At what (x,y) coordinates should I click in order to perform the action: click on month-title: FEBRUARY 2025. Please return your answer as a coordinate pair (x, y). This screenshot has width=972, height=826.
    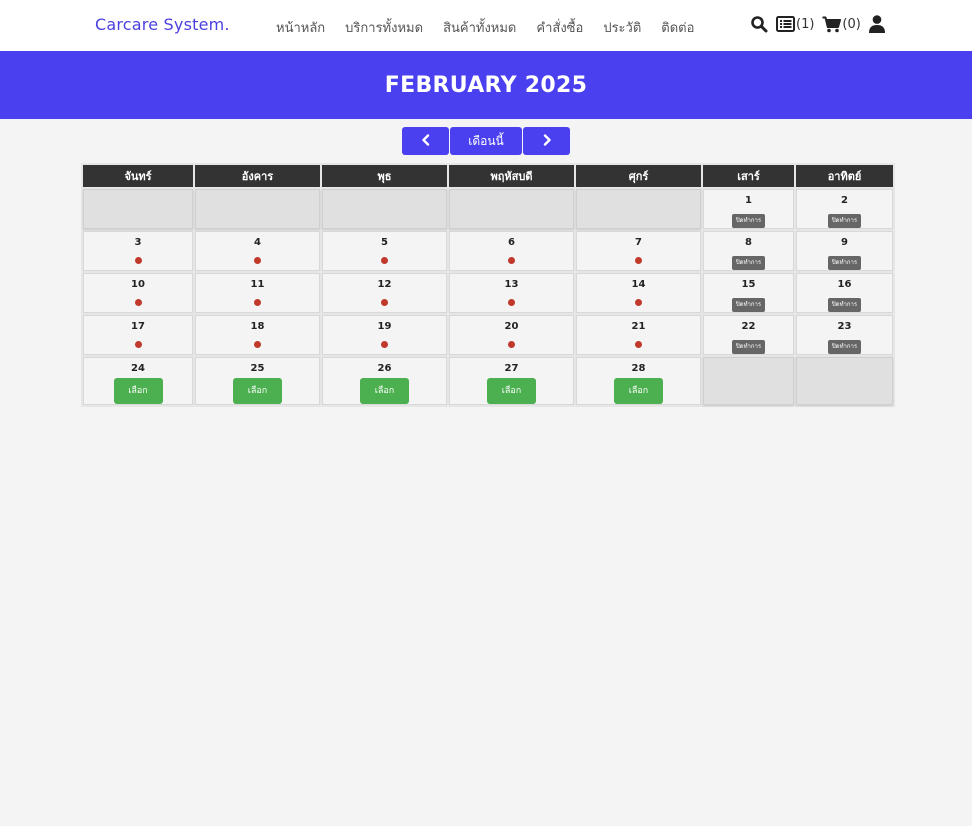
    Looking at the image, I should click on (486, 85).